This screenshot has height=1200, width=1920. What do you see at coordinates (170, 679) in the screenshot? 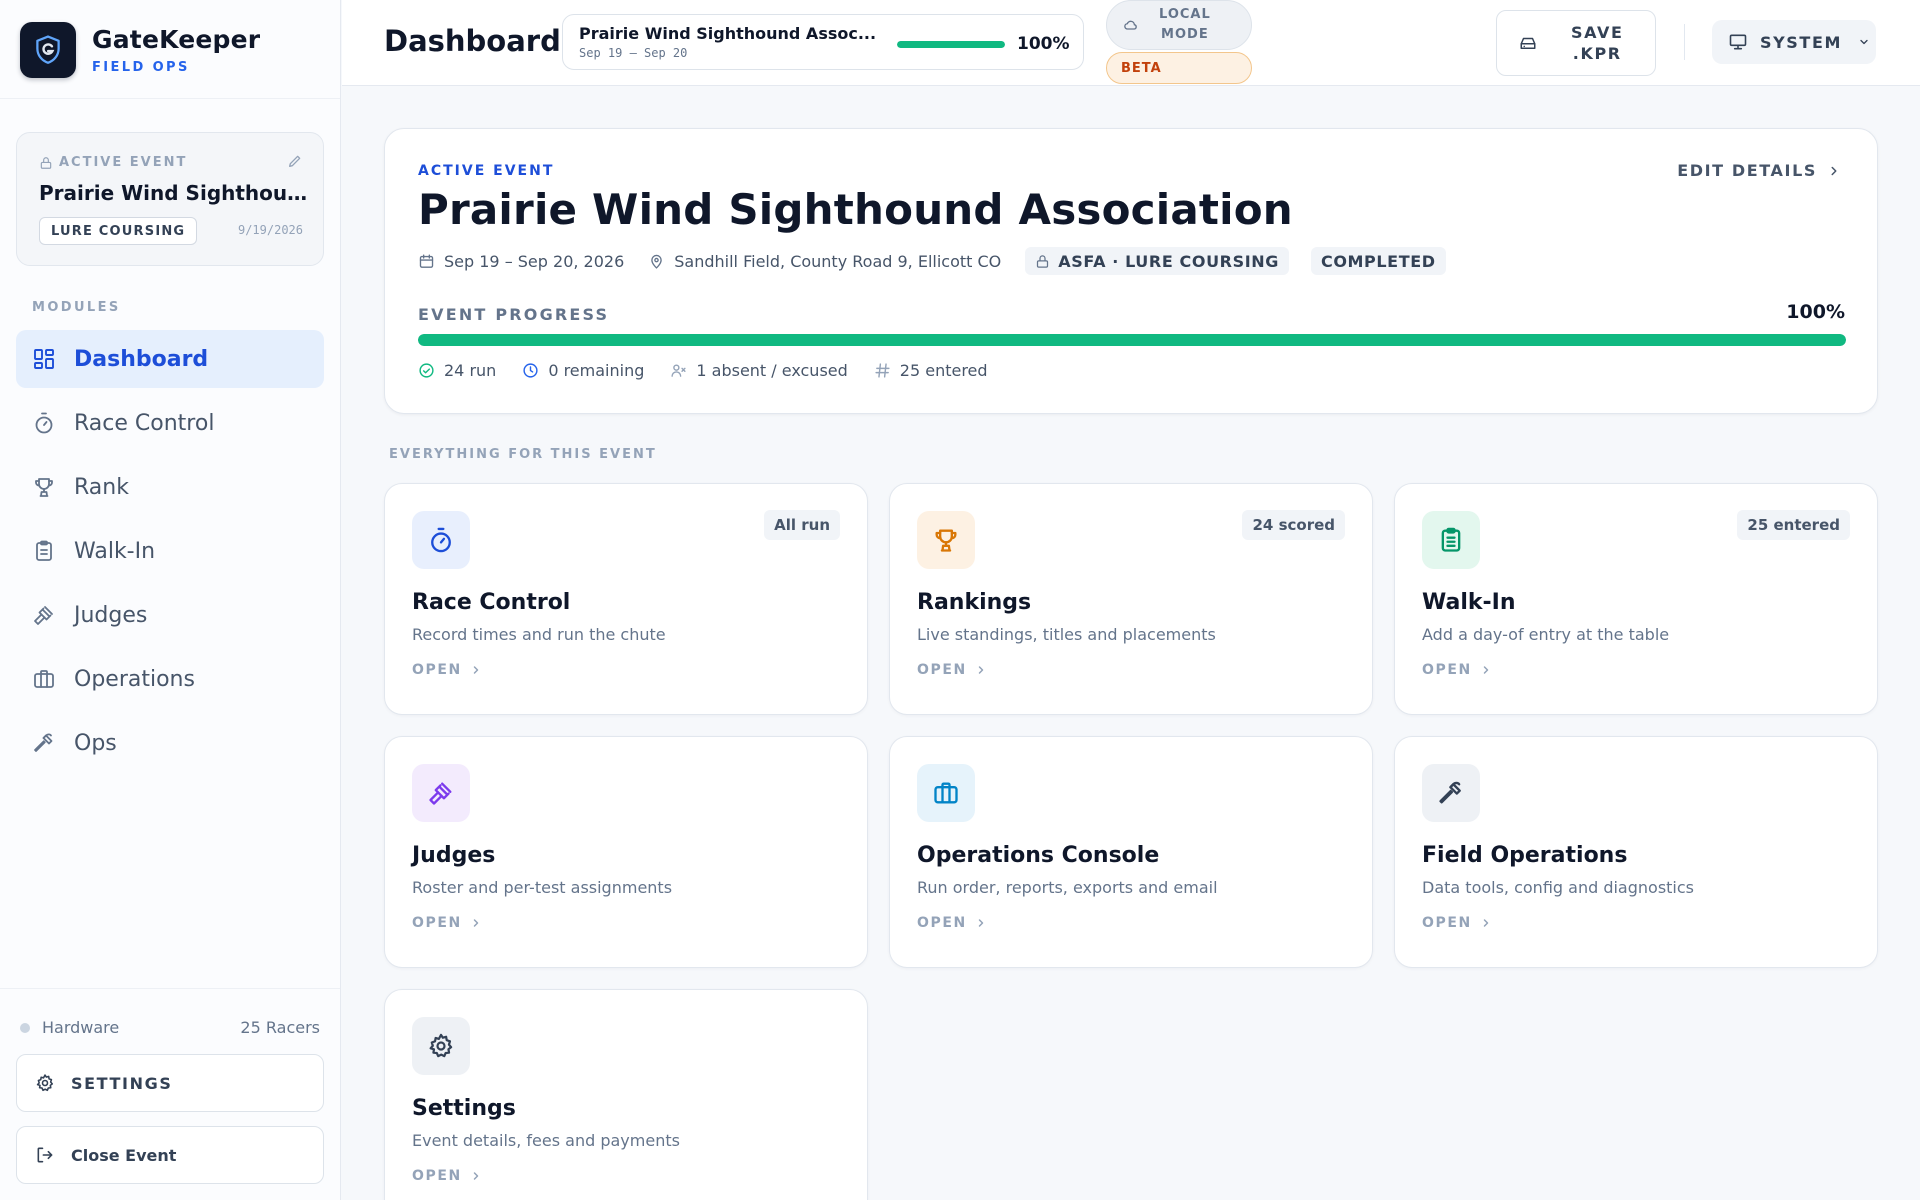
I see `sidebar-item-operations: Operations` at bounding box center [170, 679].